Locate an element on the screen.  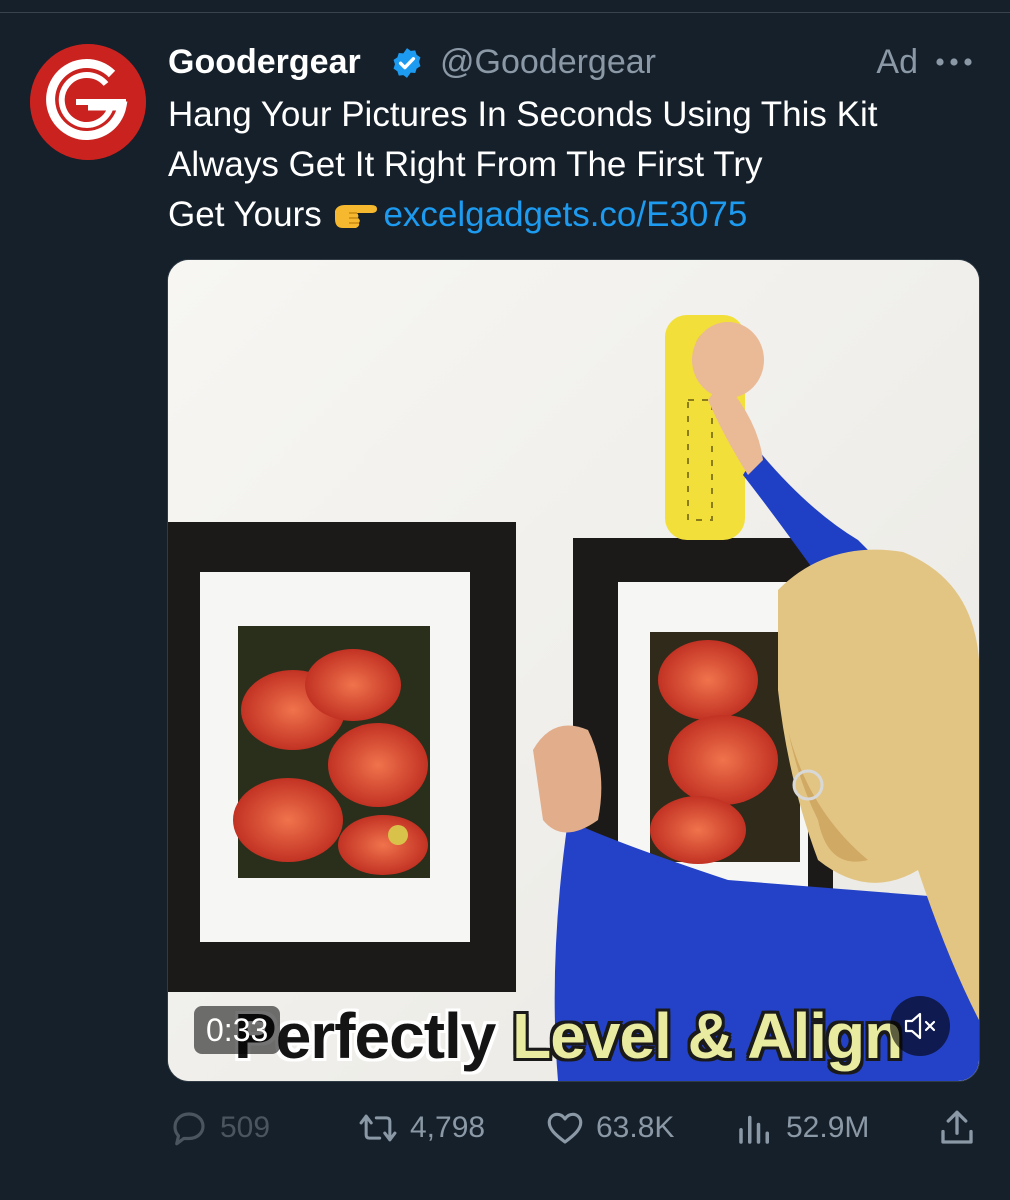
retweet-count: 4,798 is located at coordinates (448, 1127).